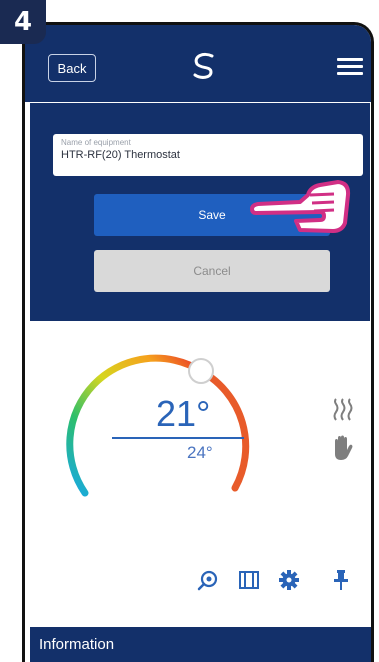 The image size is (379, 662). I want to click on equipment-name-value: HTR-RF(20) Thermostat, so click(120, 155).